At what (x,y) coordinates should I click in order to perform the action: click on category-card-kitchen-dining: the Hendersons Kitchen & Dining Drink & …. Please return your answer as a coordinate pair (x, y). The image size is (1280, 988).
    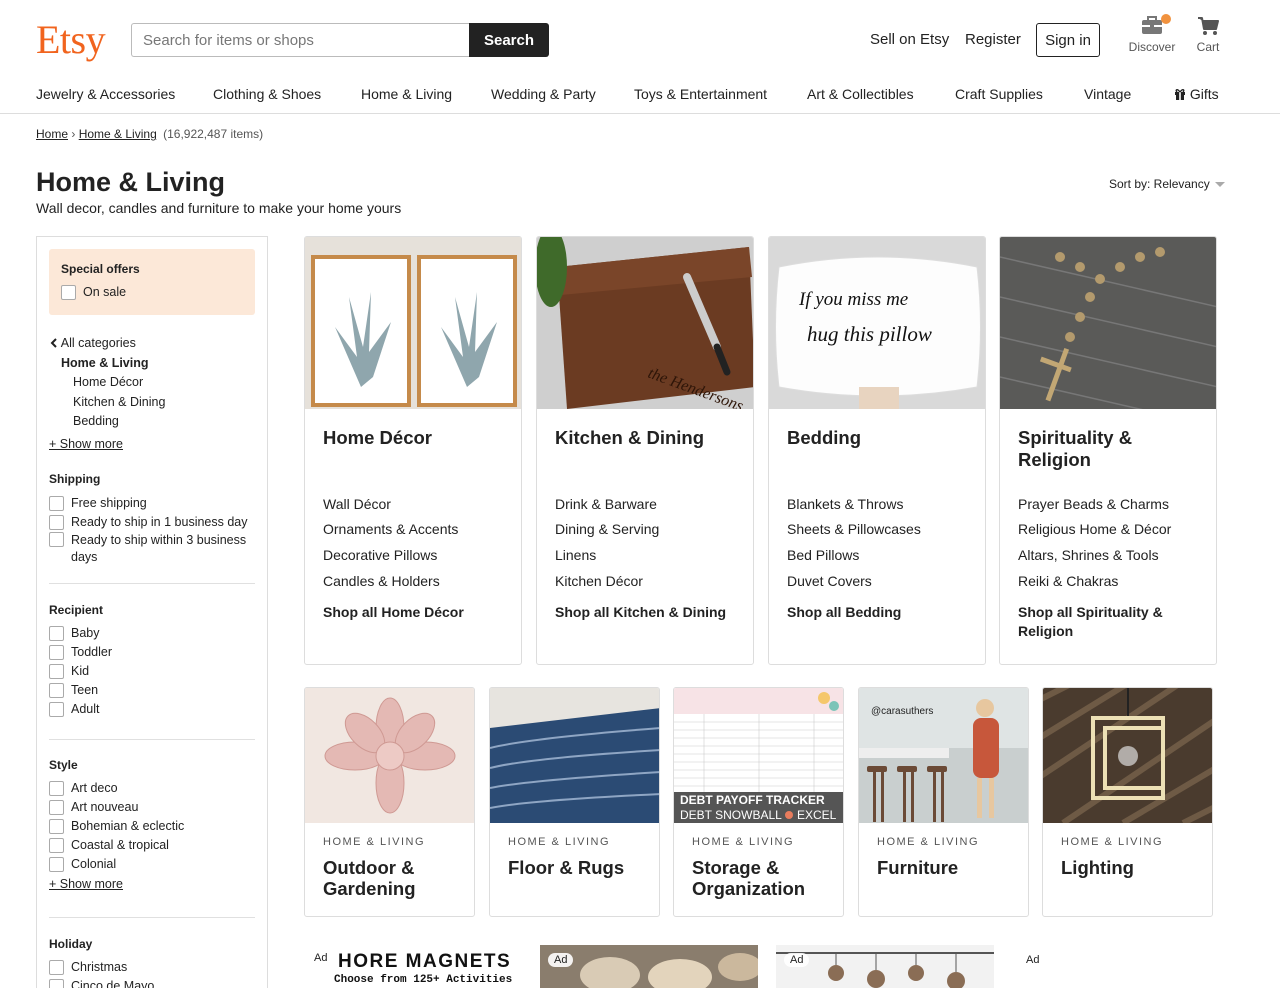
    Looking at the image, I should click on (645, 450).